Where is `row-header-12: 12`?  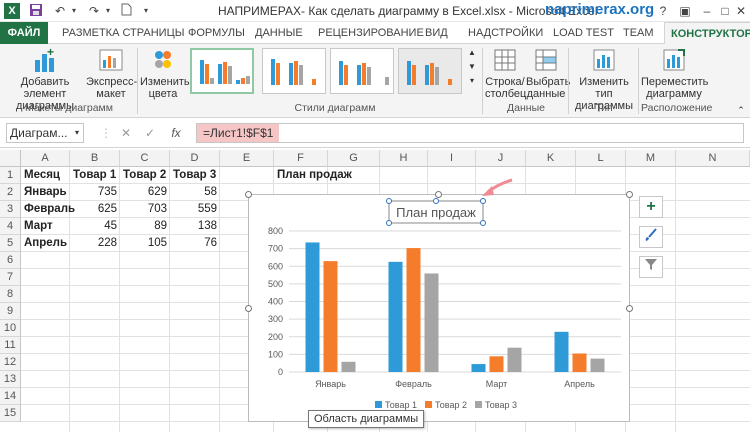 row-header-12: 12 is located at coordinates (10, 362).